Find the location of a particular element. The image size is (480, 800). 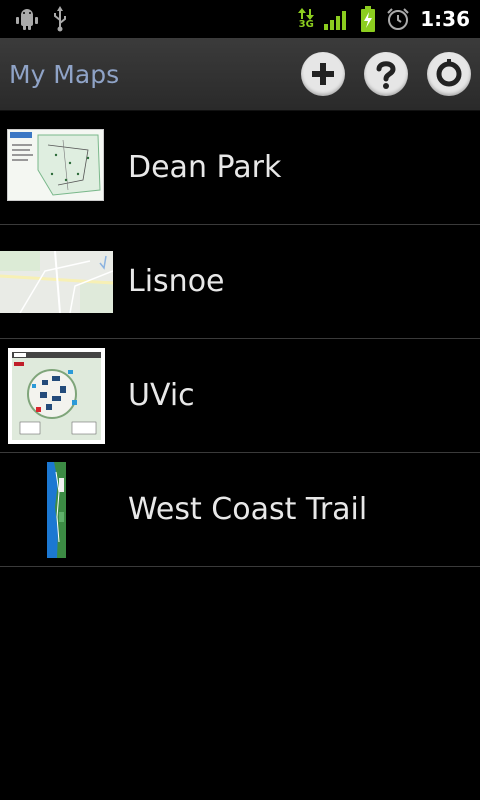

app-title: My Maps is located at coordinates (64, 74).